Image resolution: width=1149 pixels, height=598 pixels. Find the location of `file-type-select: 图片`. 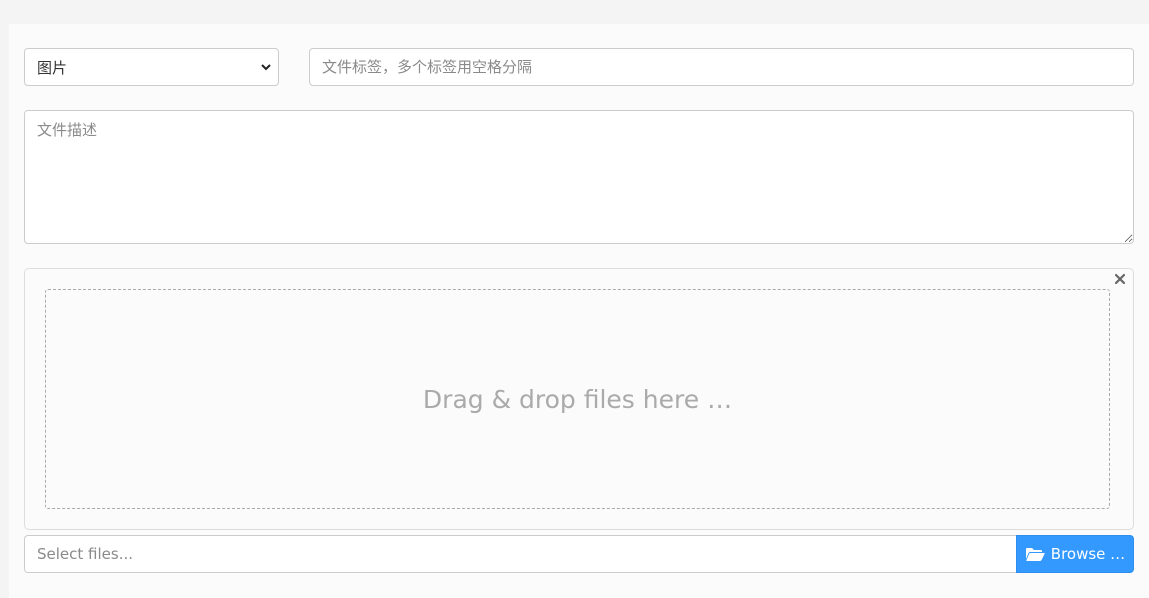

file-type-select: 图片 is located at coordinates (151, 67).